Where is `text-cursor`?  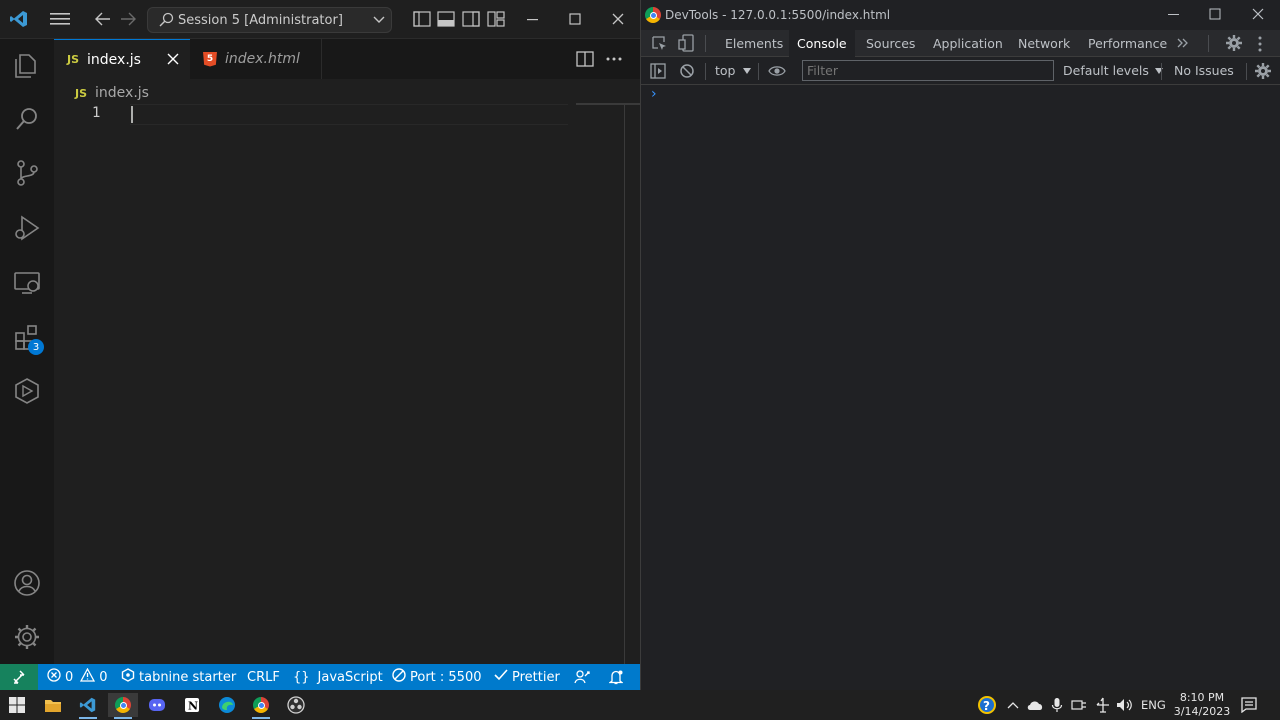
text-cursor is located at coordinates (132, 114).